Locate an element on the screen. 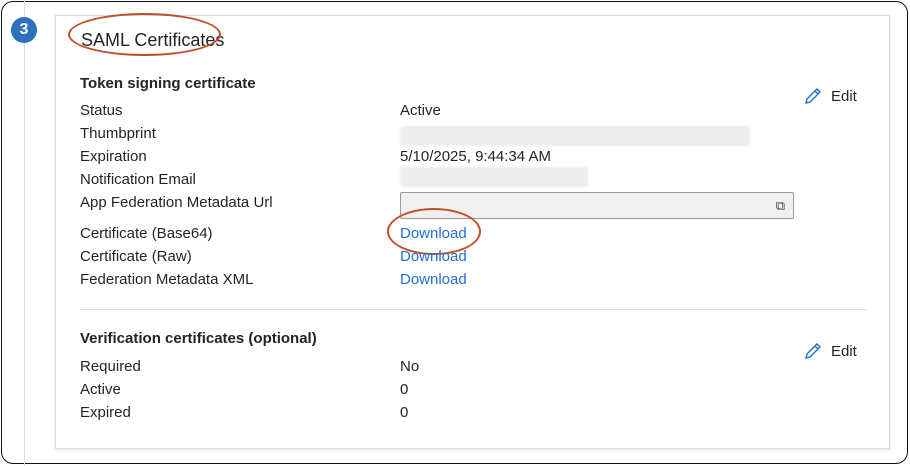  certificate-raw-label: Certificate (Raw) is located at coordinates (136, 256).